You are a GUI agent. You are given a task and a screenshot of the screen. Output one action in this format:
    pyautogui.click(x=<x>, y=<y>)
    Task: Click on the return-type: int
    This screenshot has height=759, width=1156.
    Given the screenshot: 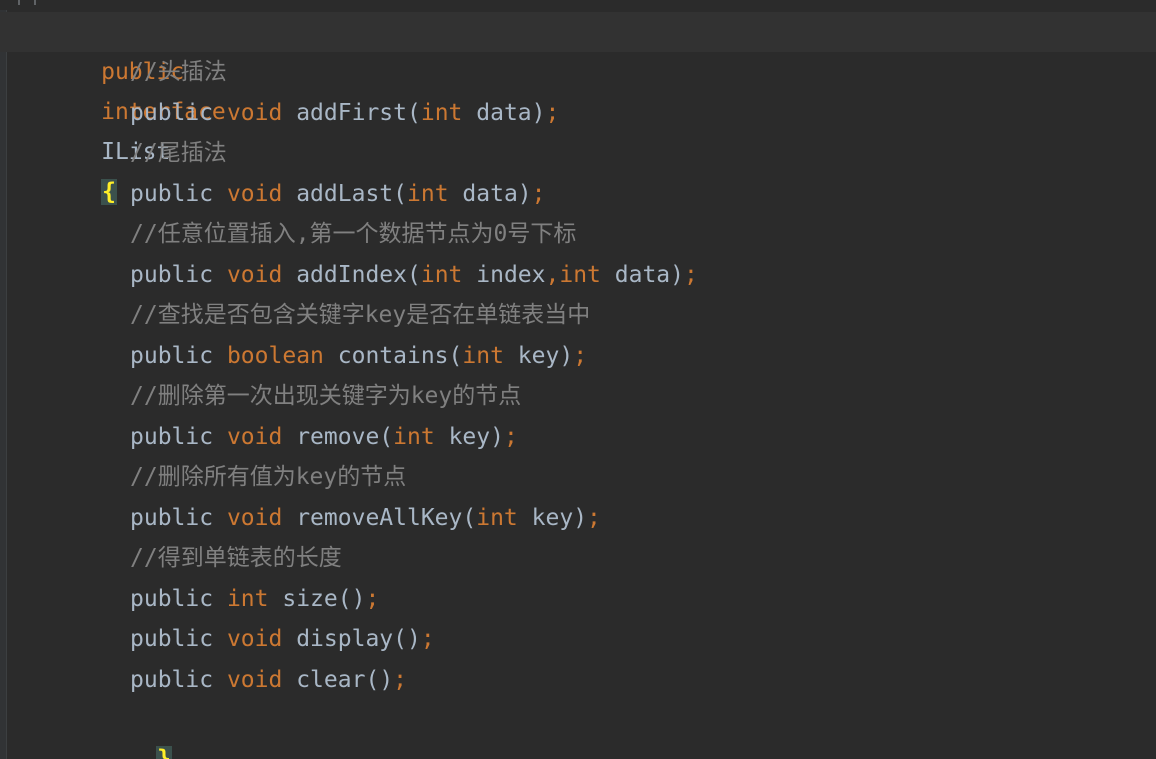 What is the action you would take?
    pyautogui.click(x=247, y=598)
    